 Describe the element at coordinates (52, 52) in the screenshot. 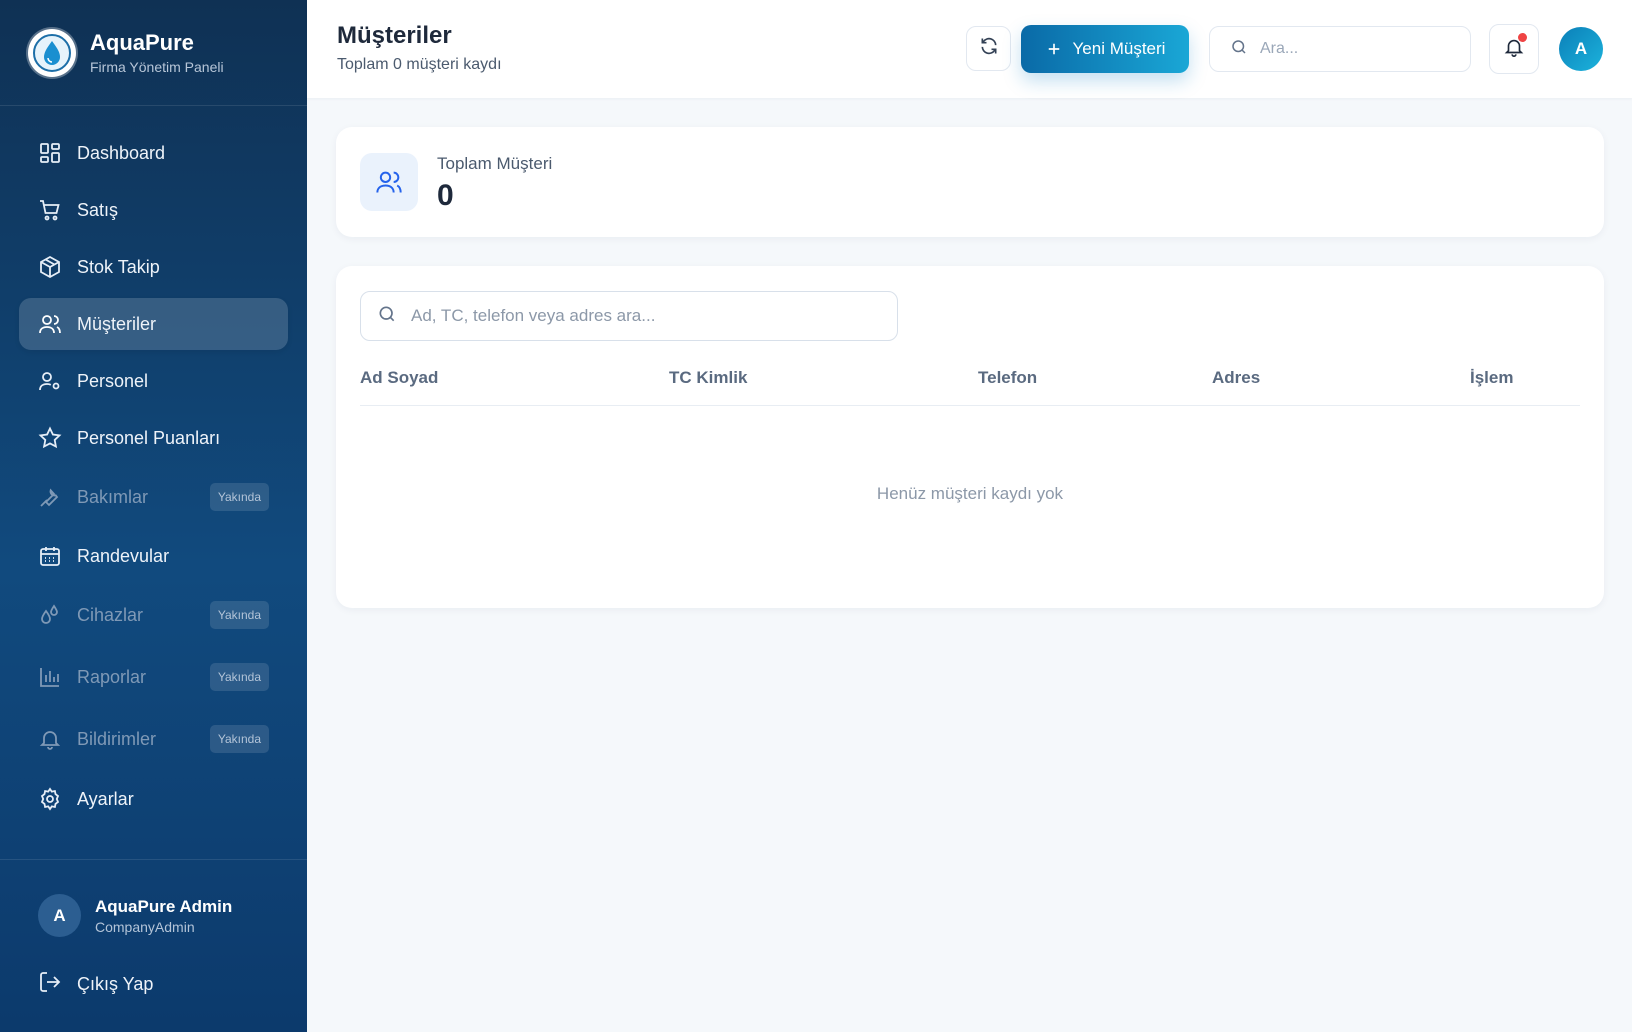

I see `aquapure-logo` at that location.